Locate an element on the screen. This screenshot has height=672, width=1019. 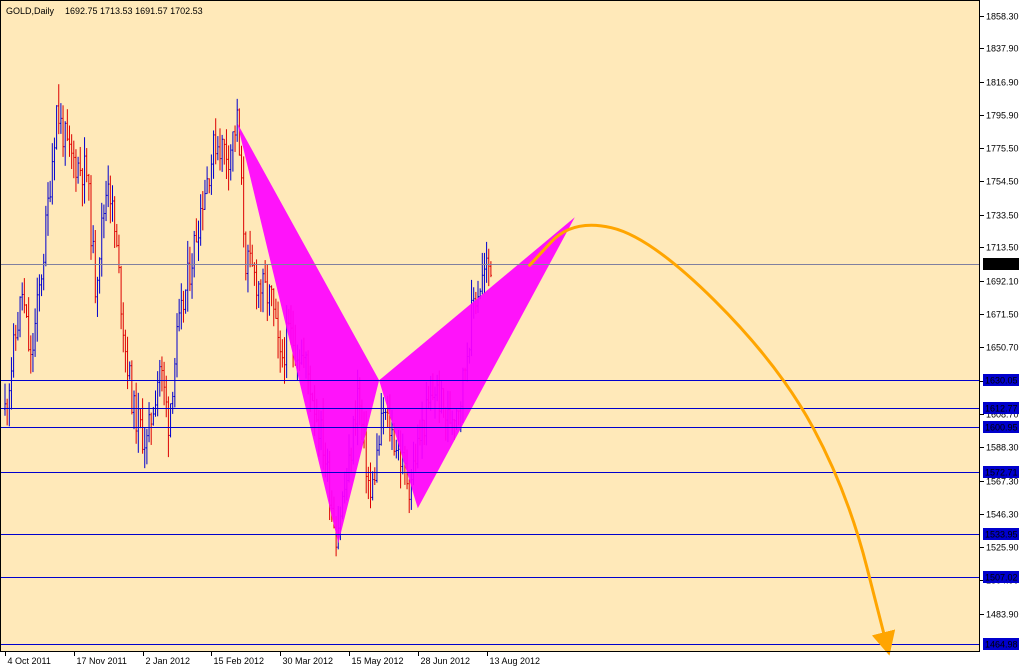
chart-symbol: GOLD,Daily is located at coordinates (30, 11).